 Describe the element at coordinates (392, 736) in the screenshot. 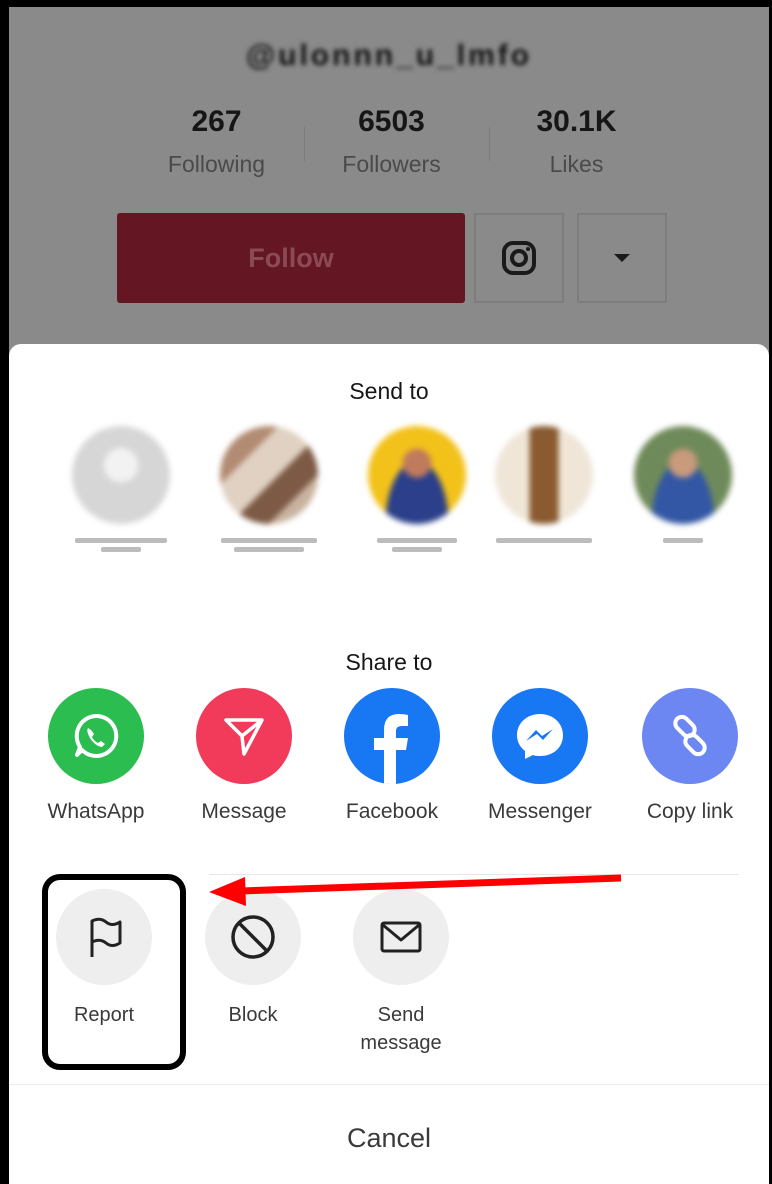

I see `facebook-icon` at that location.